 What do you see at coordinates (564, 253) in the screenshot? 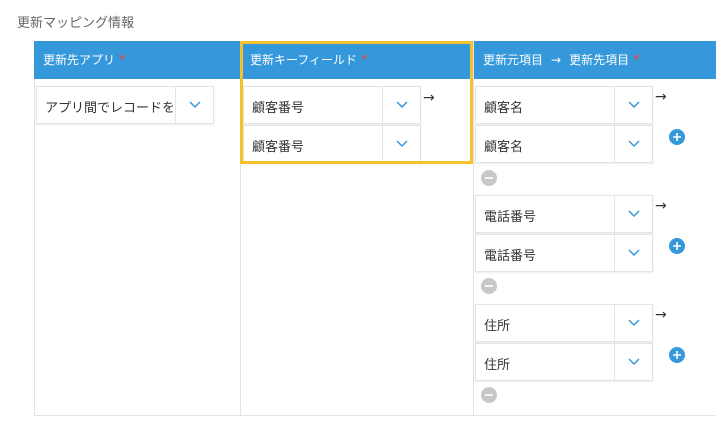
I see `dest-item-select: 電話番号` at bounding box center [564, 253].